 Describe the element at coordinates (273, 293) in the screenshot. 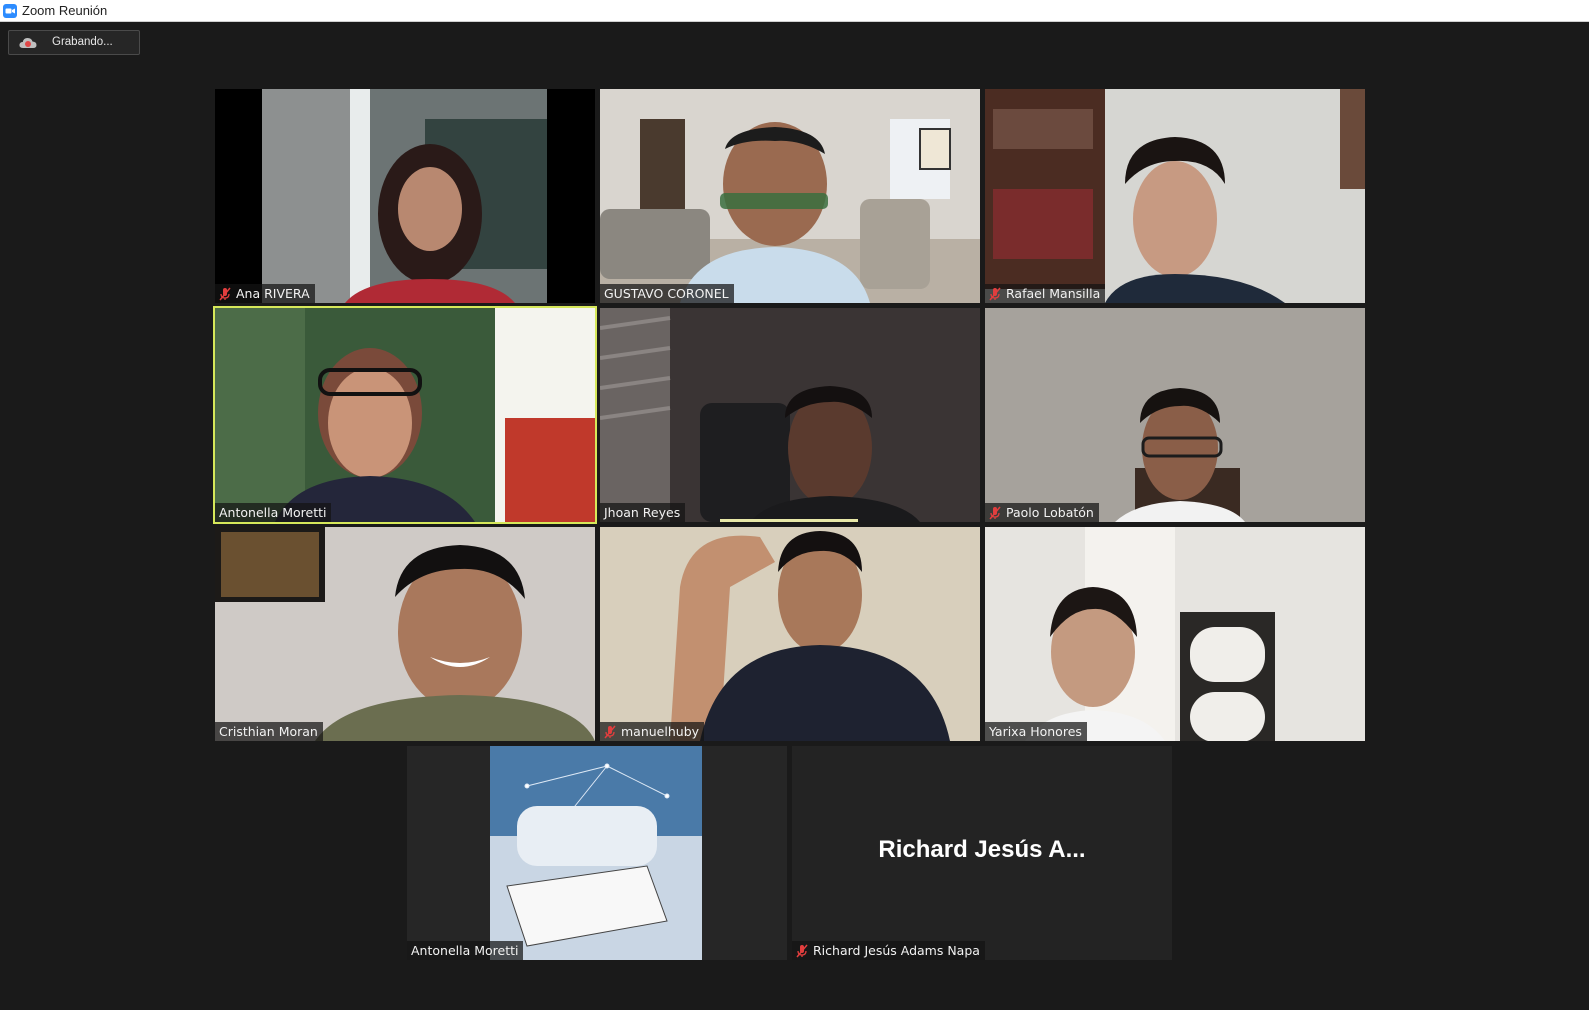

I see `participant-name: Ana RIVERA` at that location.